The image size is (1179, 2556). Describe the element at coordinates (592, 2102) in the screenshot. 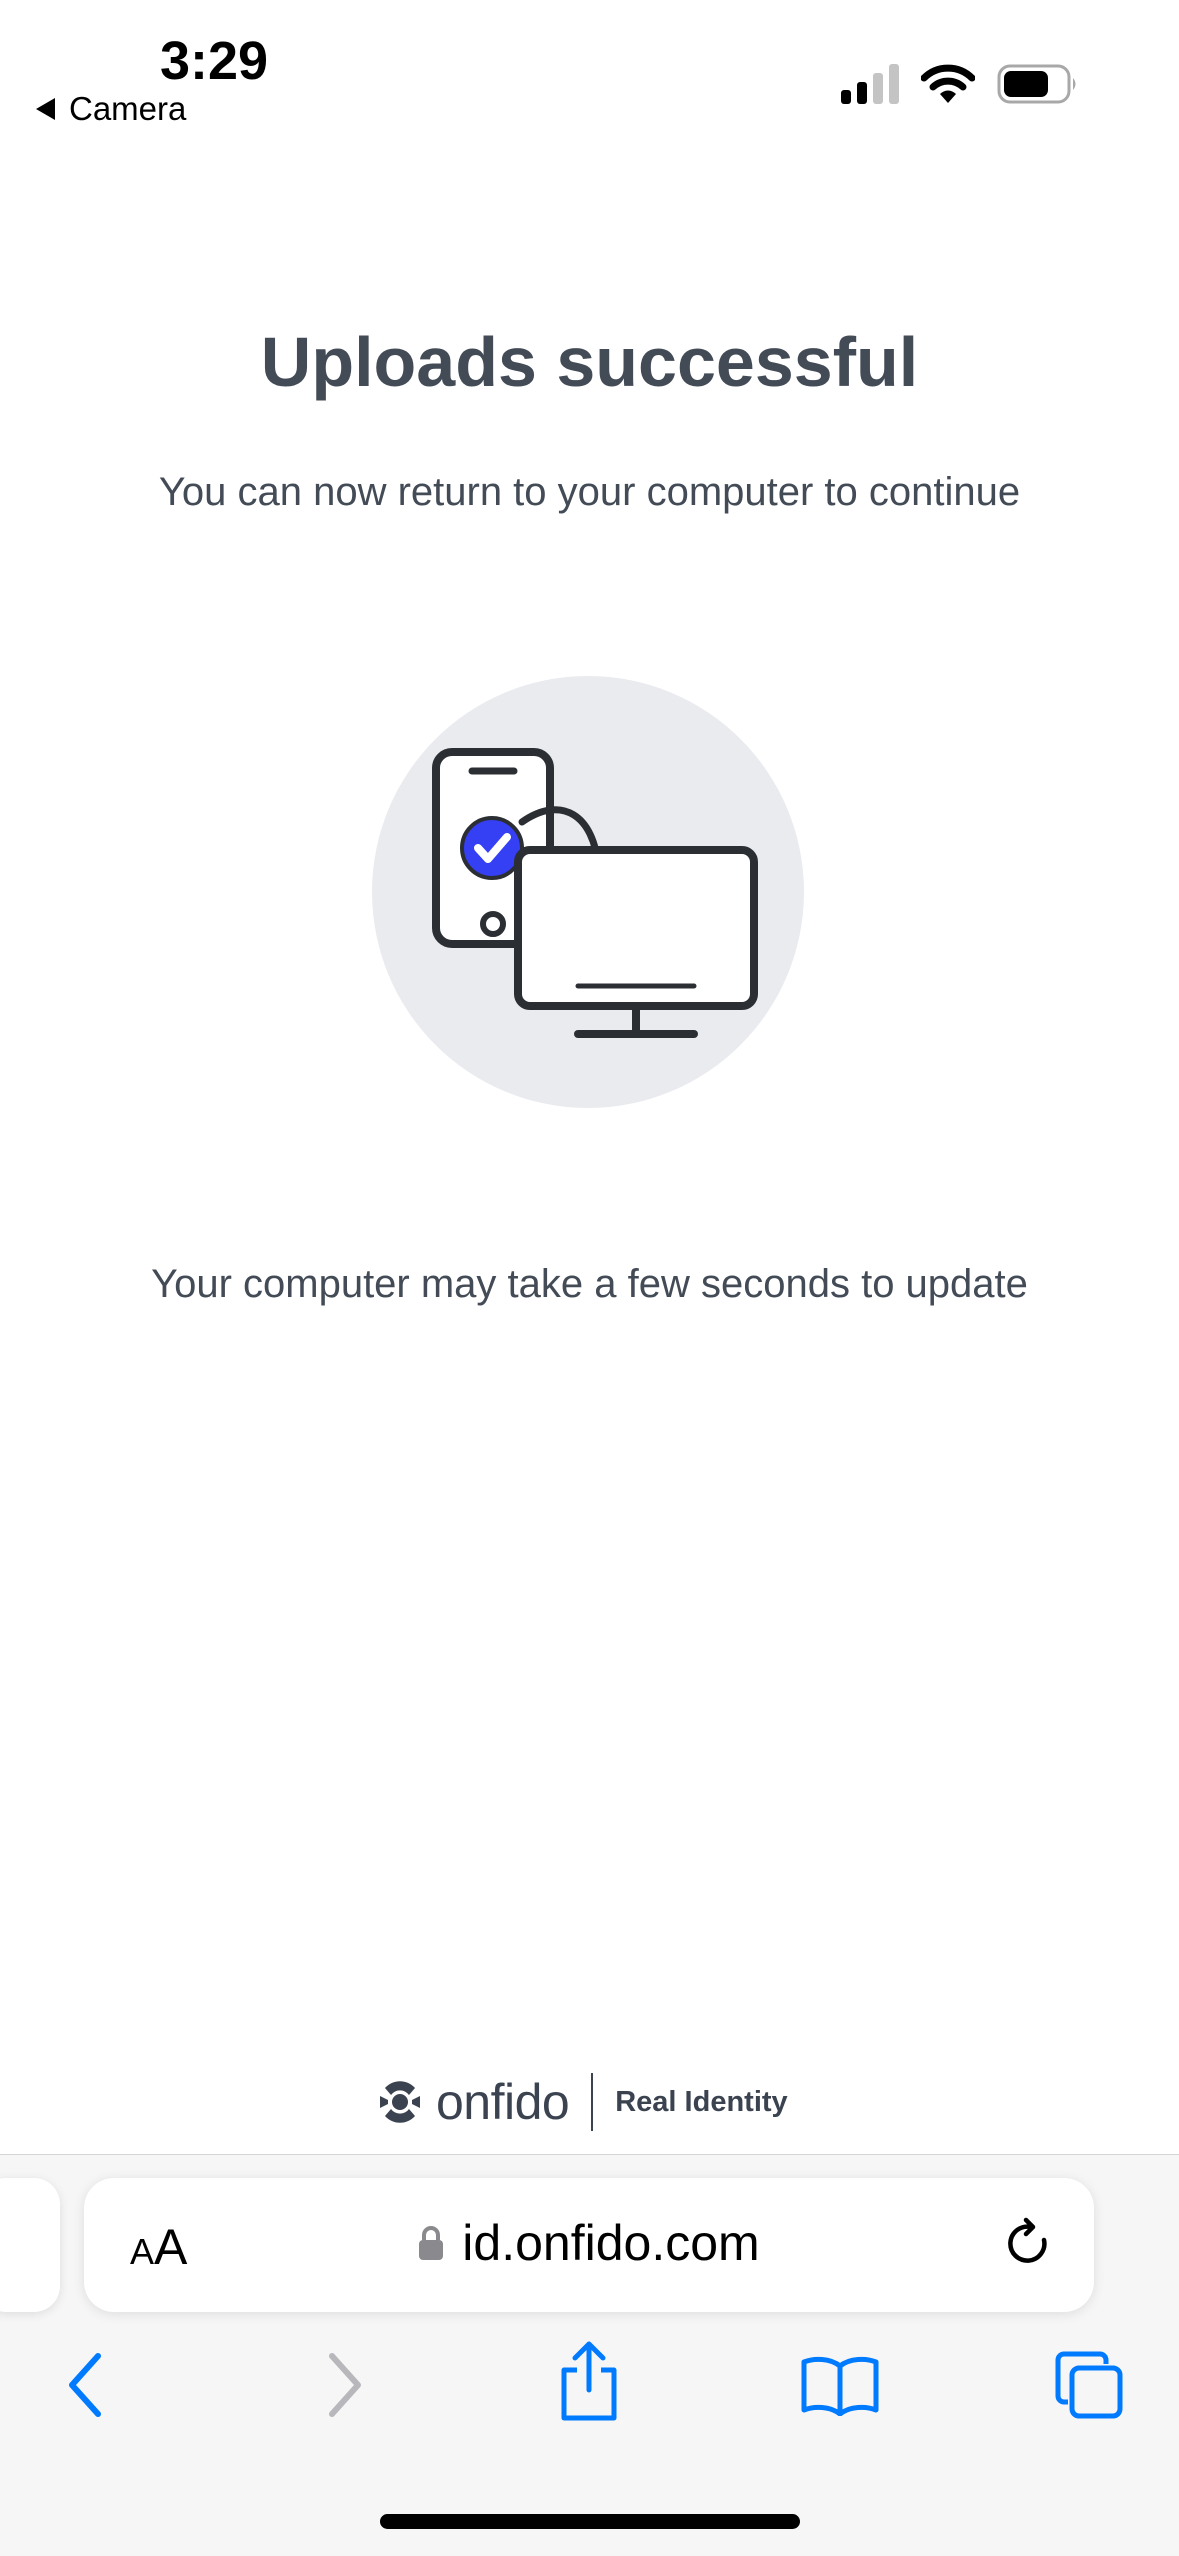

I see `brand-divider` at that location.